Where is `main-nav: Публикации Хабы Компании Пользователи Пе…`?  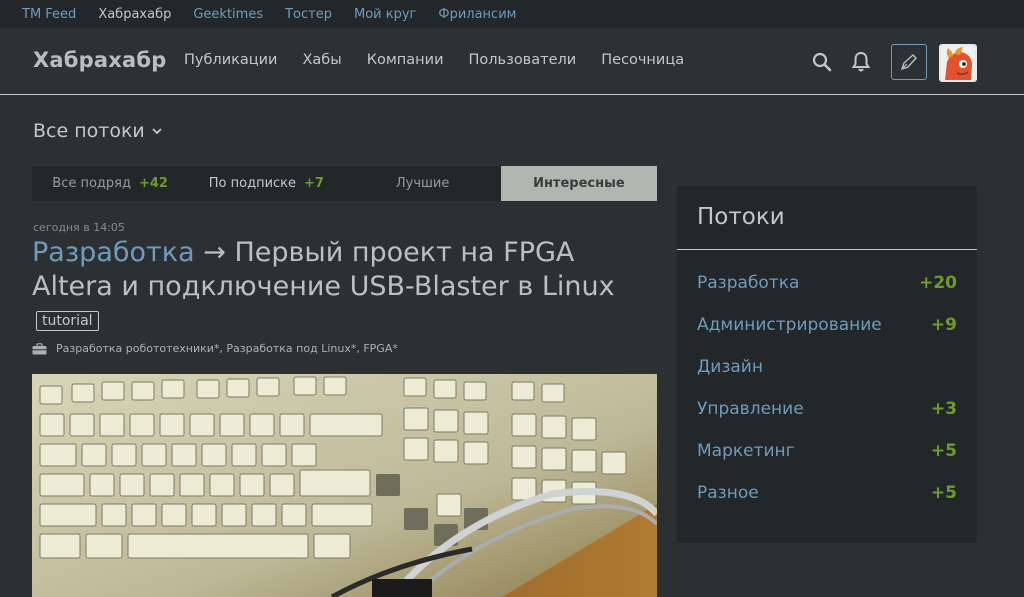 main-nav: Публикации Хабы Компании Пользователи Пе… is located at coordinates (446, 60).